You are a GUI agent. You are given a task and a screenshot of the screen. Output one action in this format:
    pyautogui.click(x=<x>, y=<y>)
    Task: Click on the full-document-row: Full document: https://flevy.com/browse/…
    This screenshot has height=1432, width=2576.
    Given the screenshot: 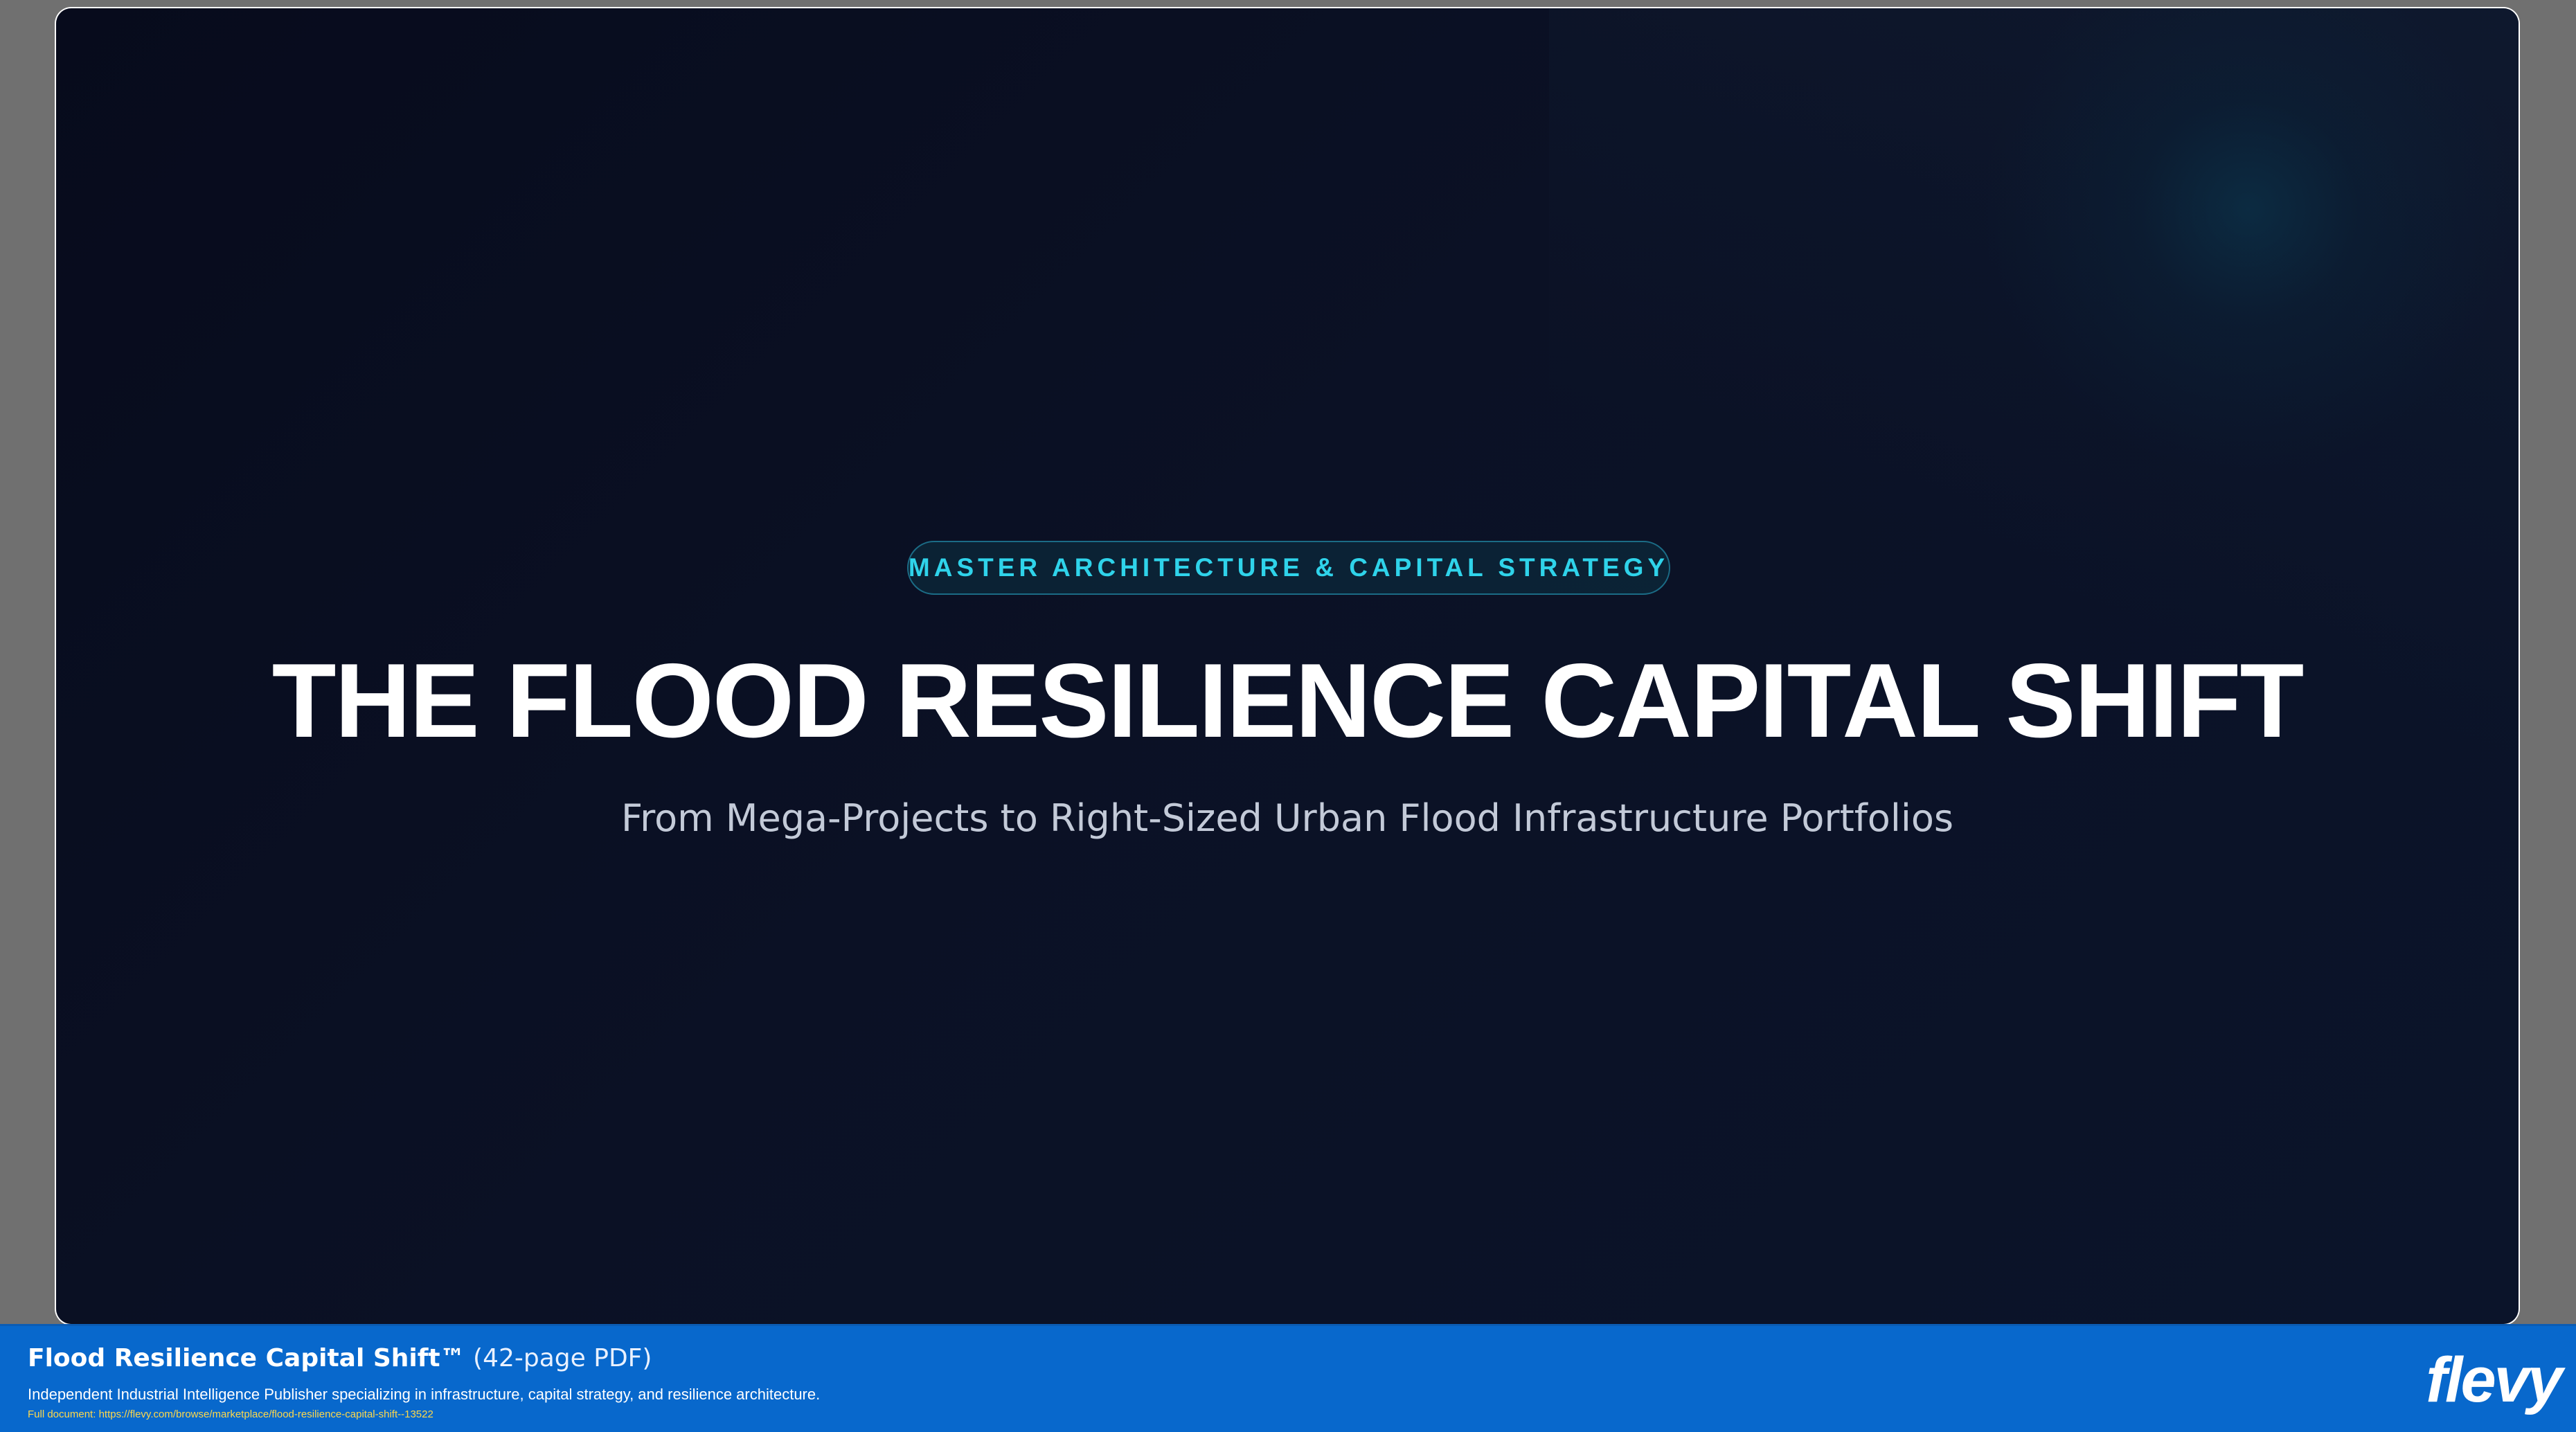 What is the action you would take?
    pyautogui.click(x=230, y=1415)
    